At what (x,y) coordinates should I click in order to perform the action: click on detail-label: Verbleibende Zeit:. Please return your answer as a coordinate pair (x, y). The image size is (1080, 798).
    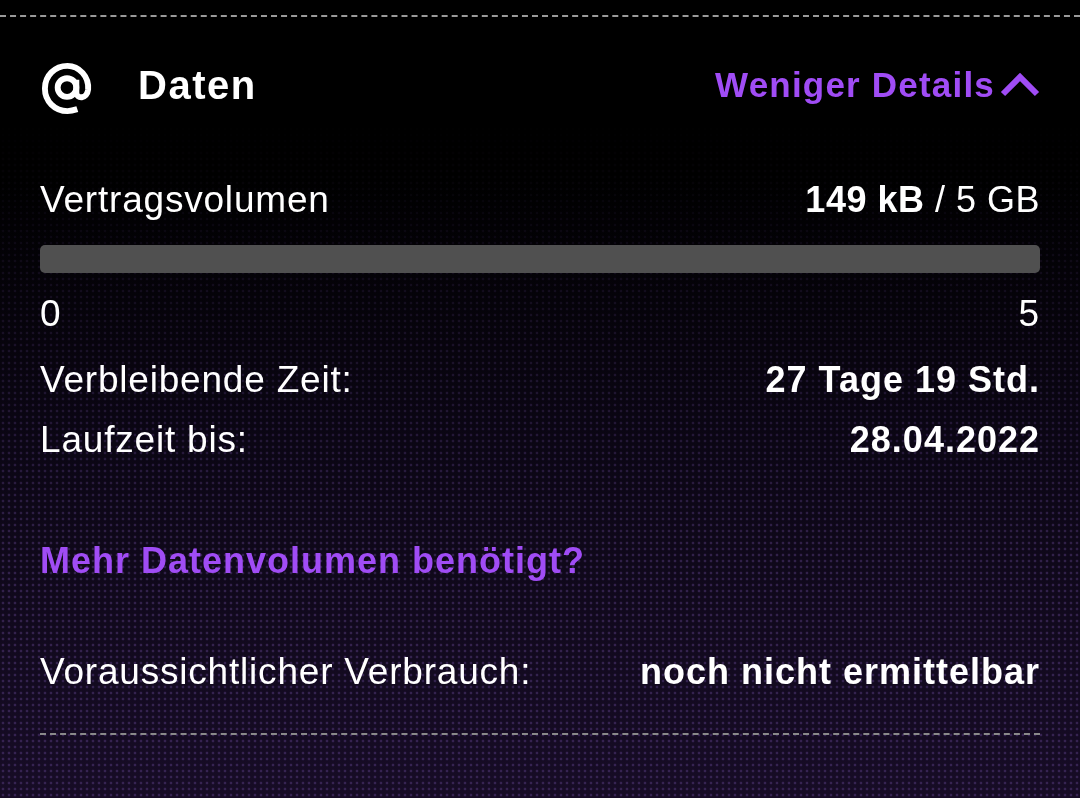
    Looking at the image, I should click on (196, 380).